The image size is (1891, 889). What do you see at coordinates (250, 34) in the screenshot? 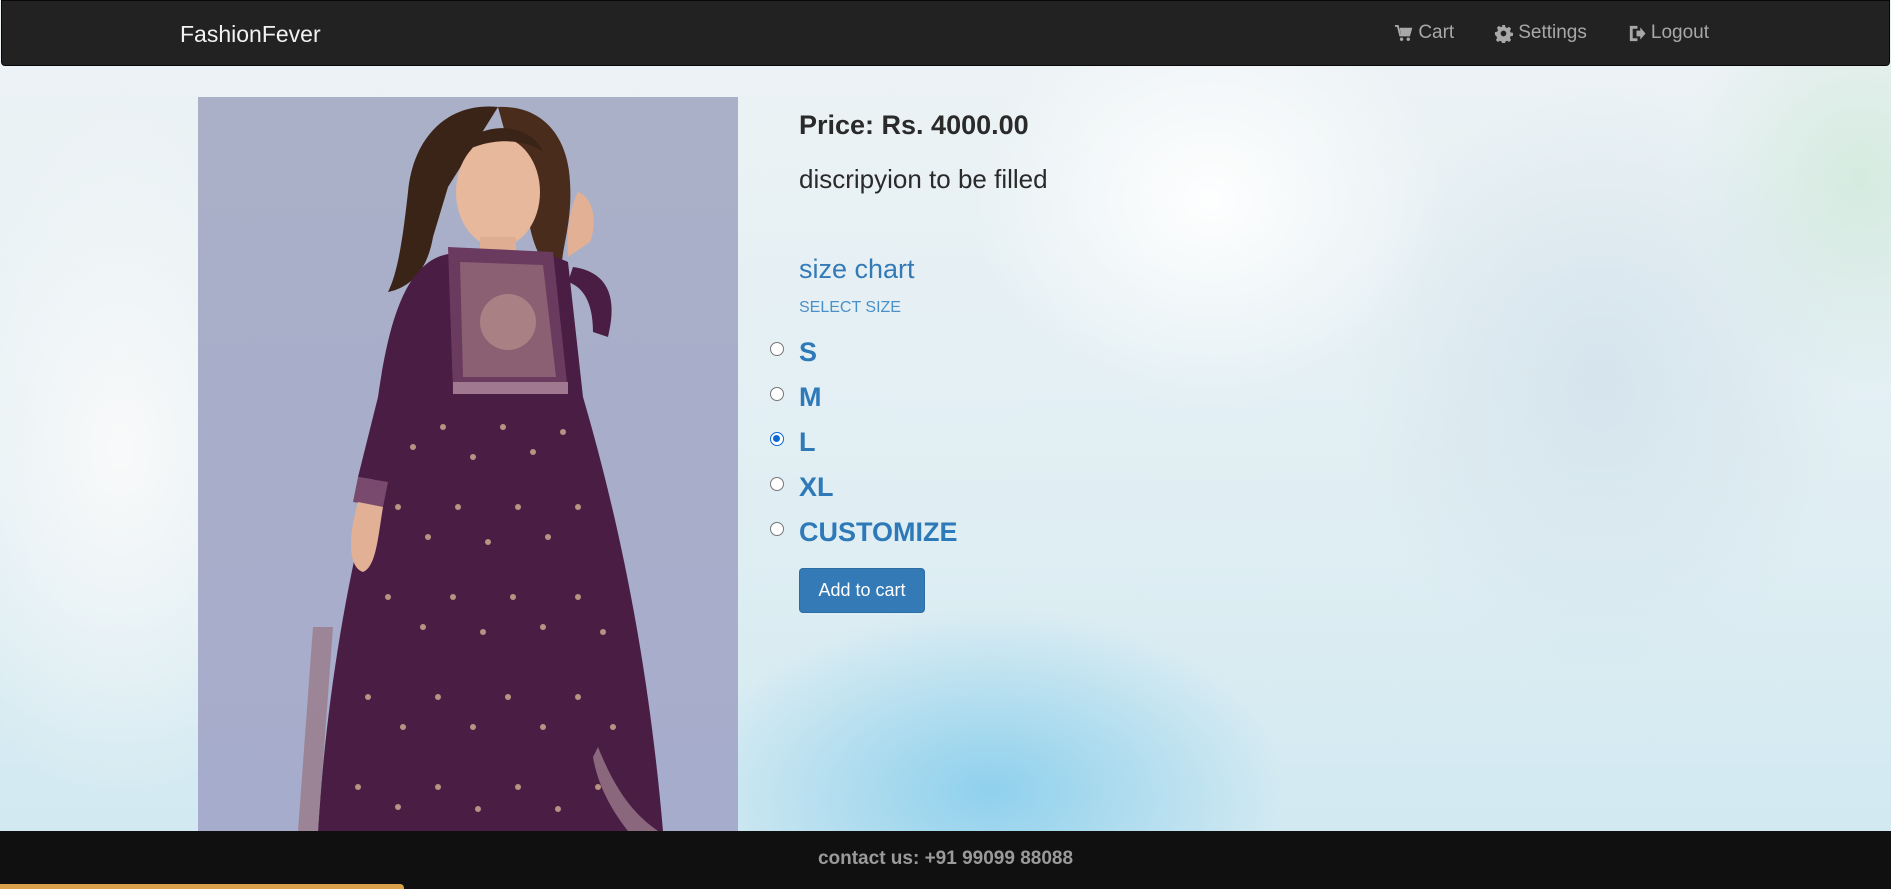
I see `brand-logo: FashionFever` at bounding box center [250, 34].